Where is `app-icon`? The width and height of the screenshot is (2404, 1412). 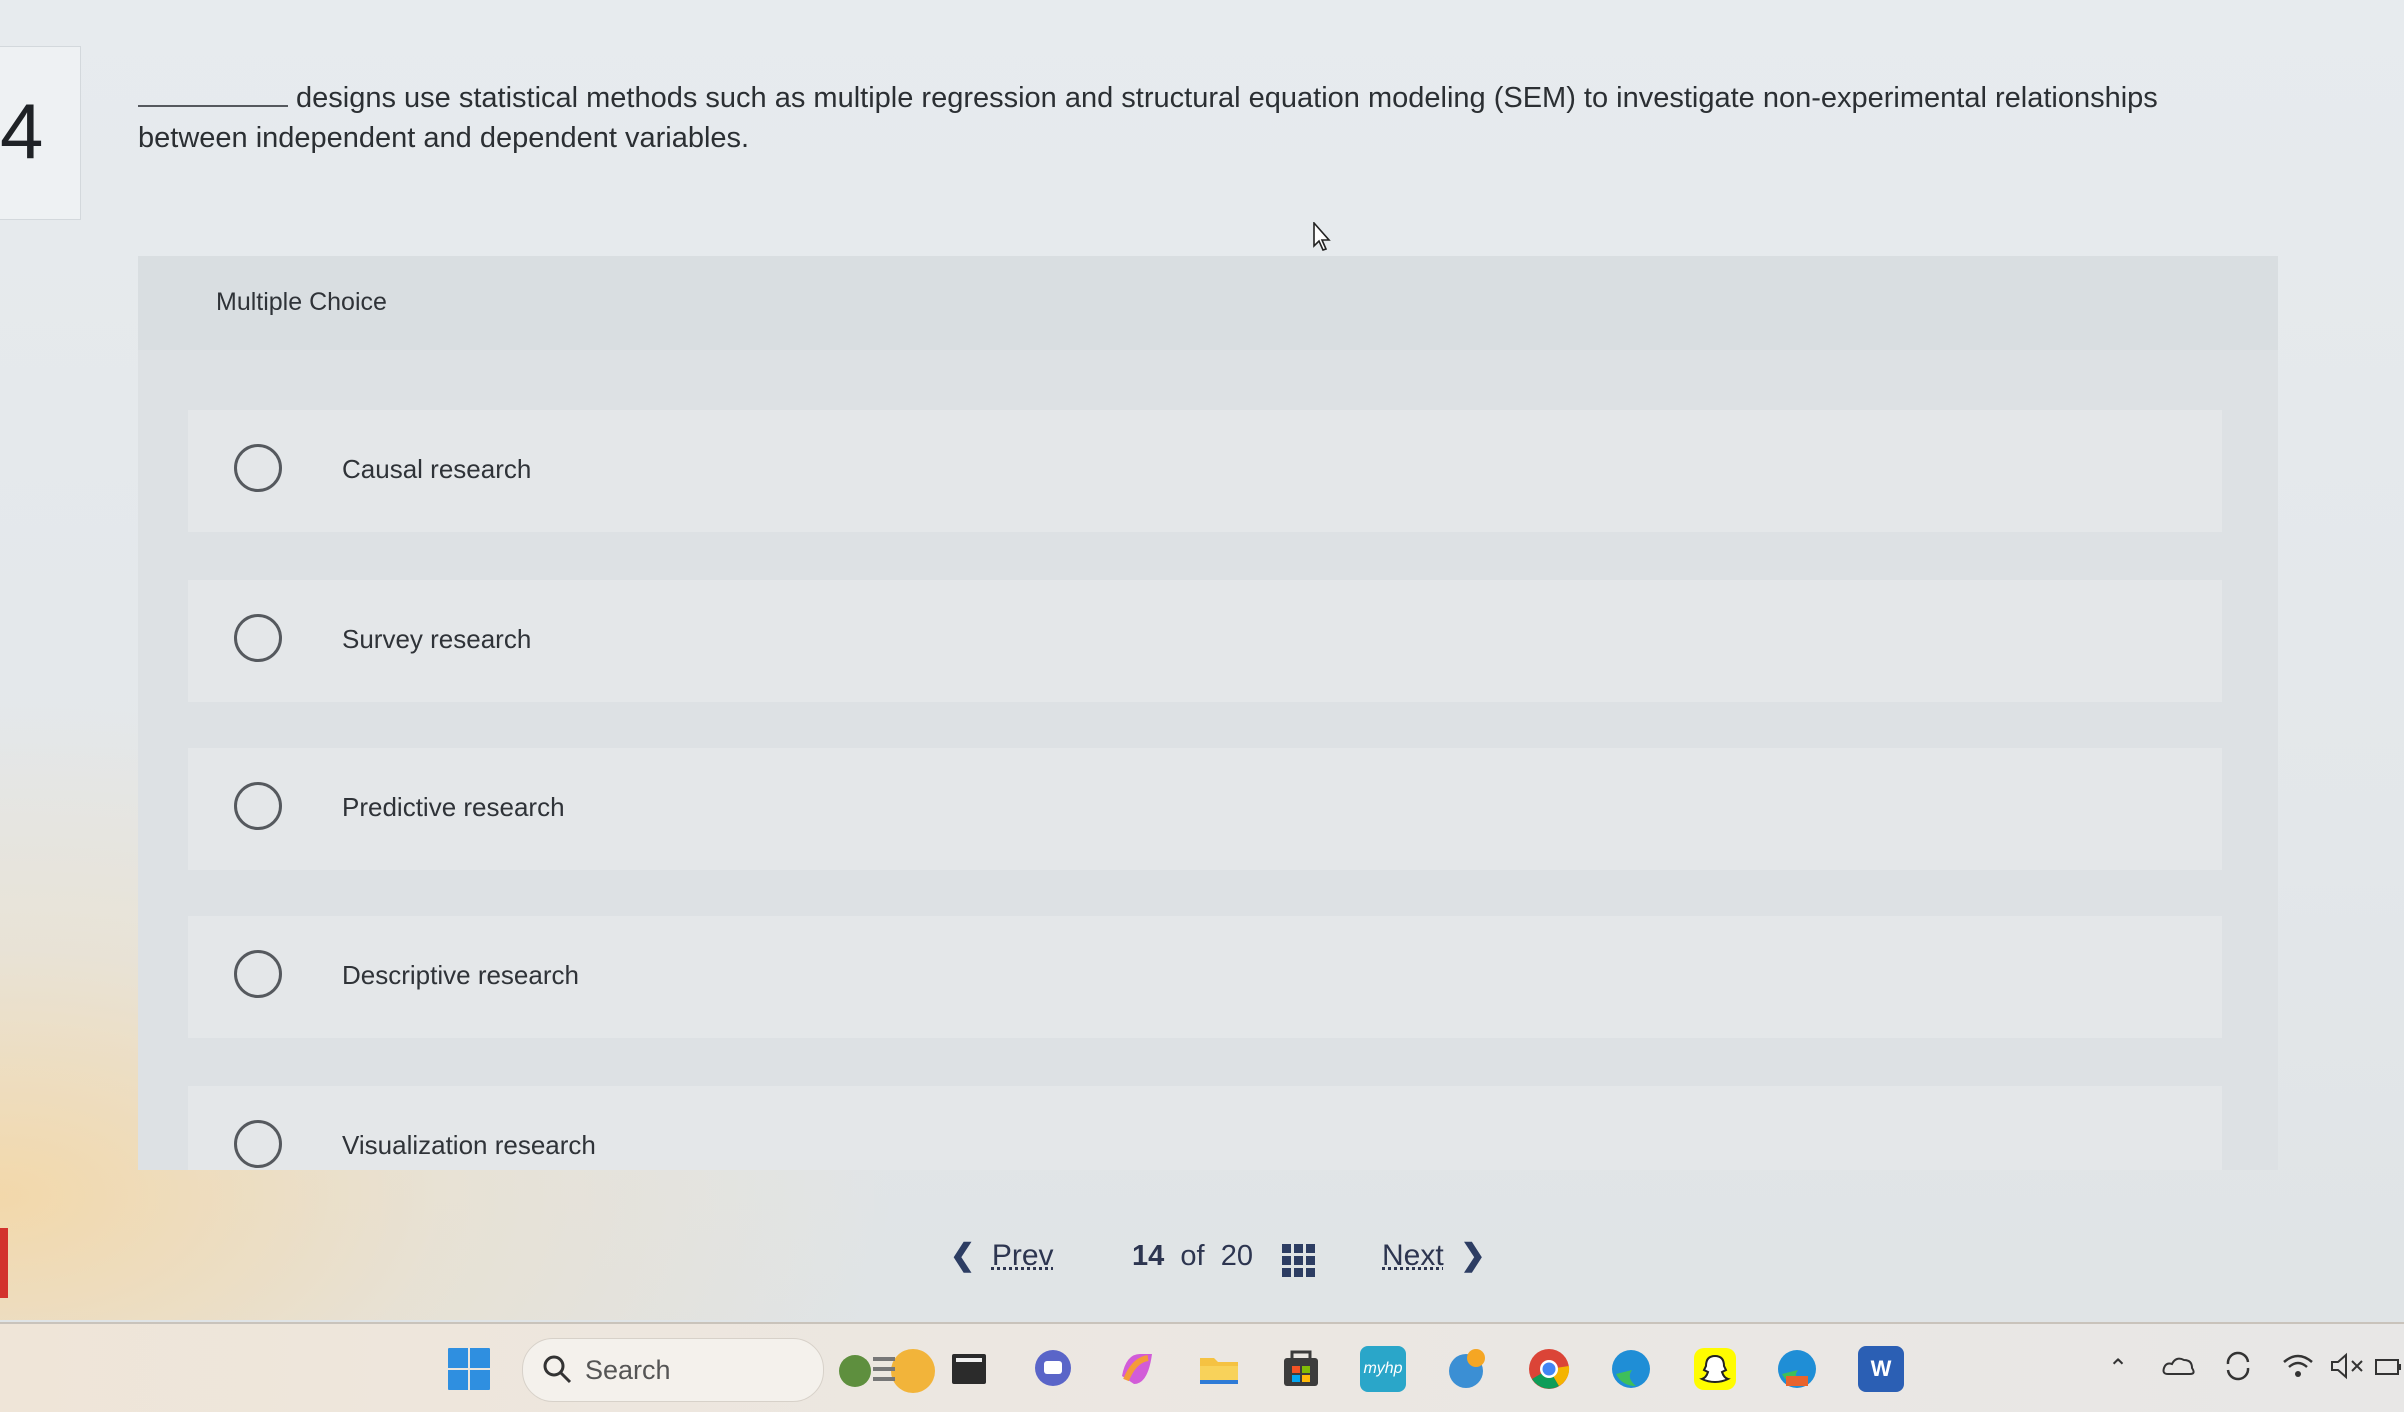 app-icon is located at coordinates (1467, 1369).